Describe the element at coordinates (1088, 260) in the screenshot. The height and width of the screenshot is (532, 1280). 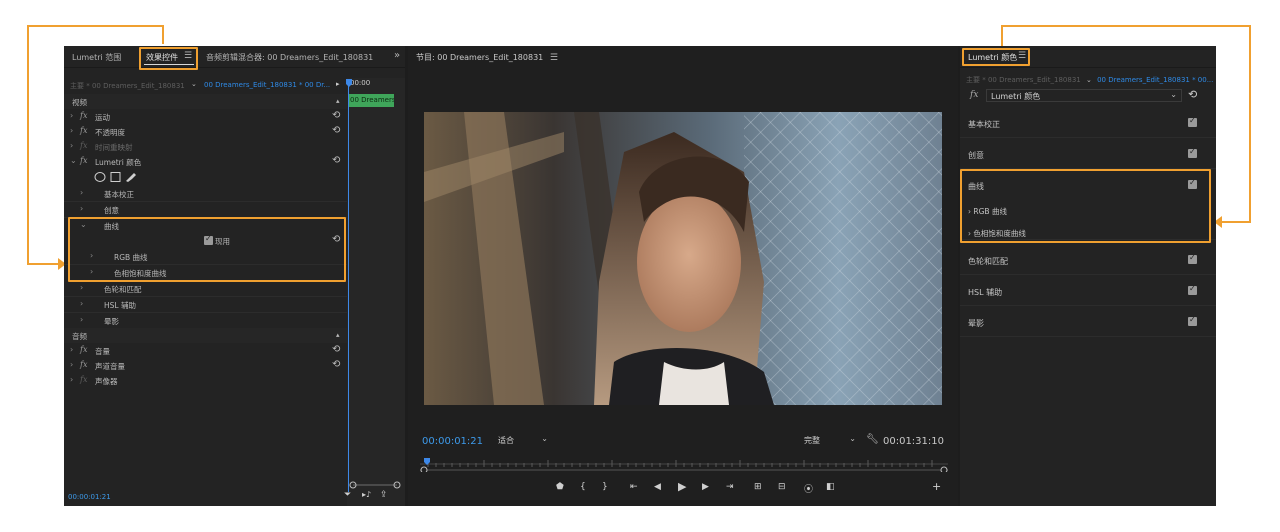
I see `section-color-wheels: 色轮和匹配` at that location.